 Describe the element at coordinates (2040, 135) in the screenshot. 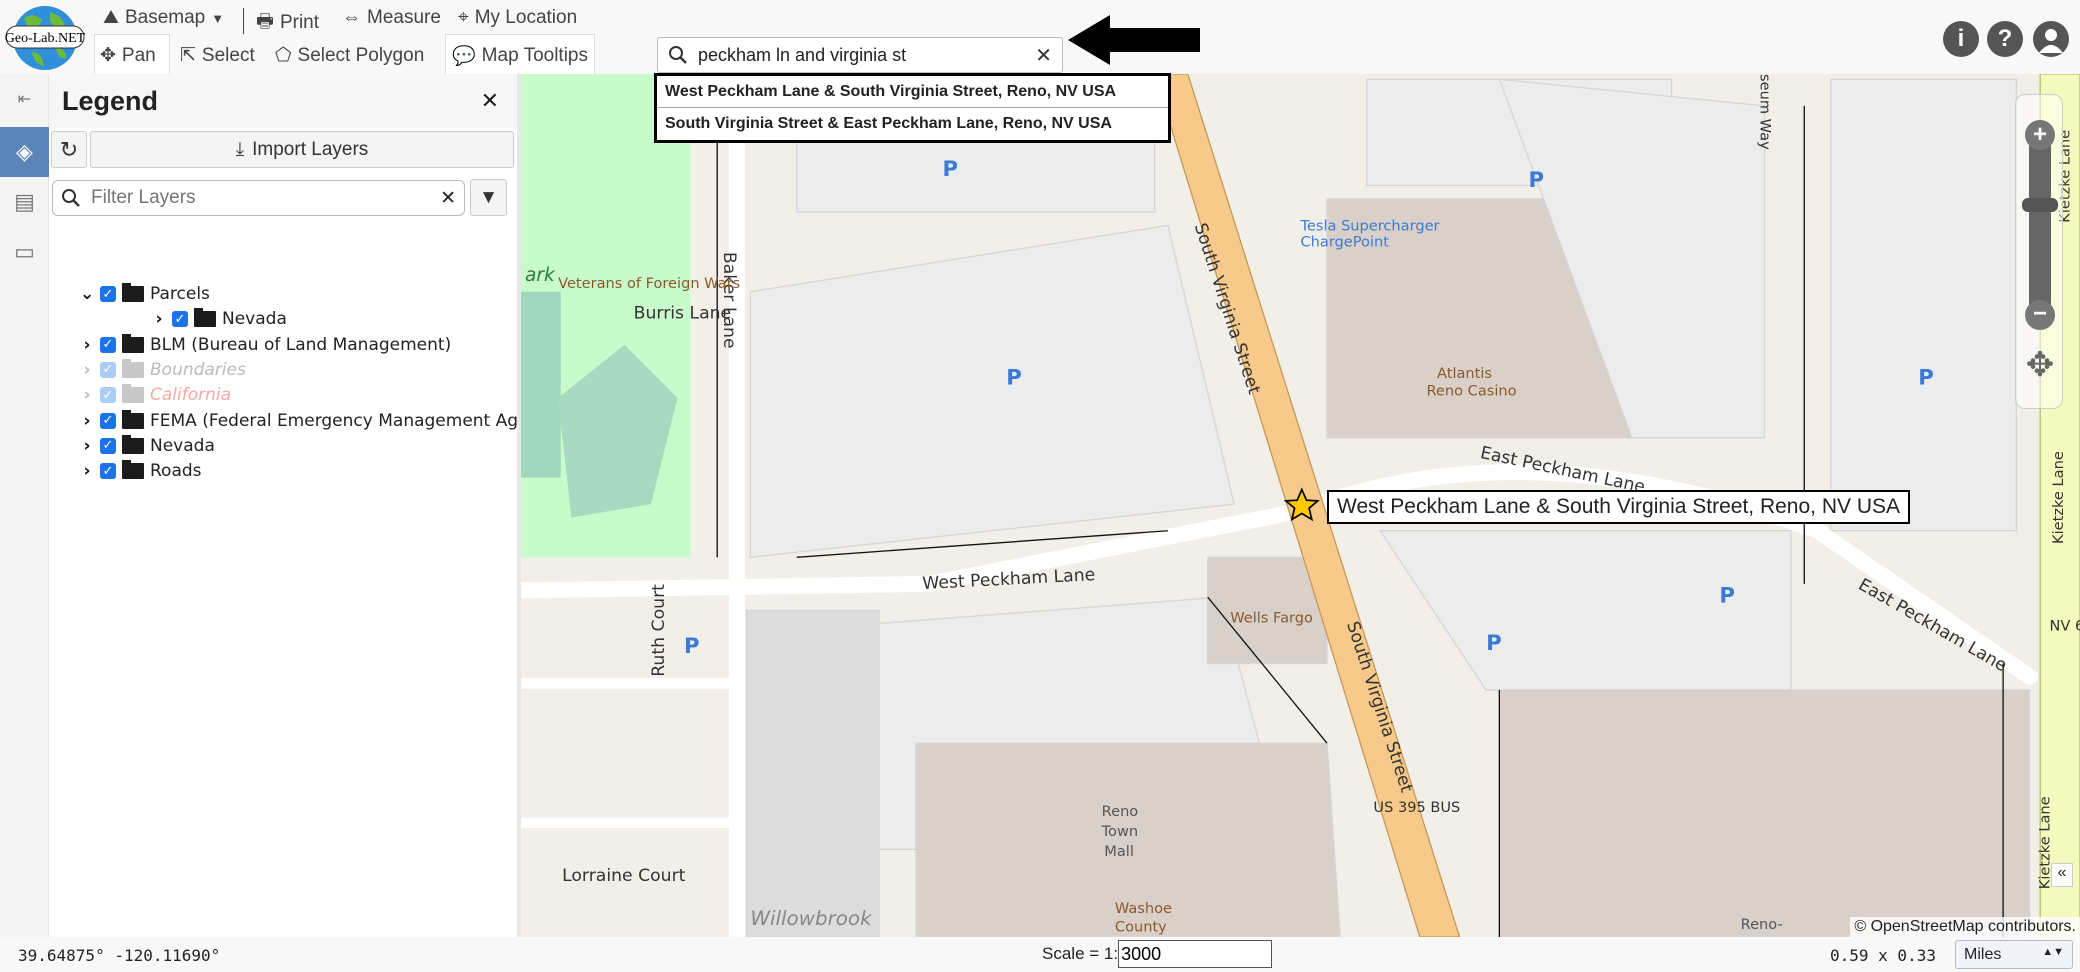

I see `zoom-in-icon: +` at that location.